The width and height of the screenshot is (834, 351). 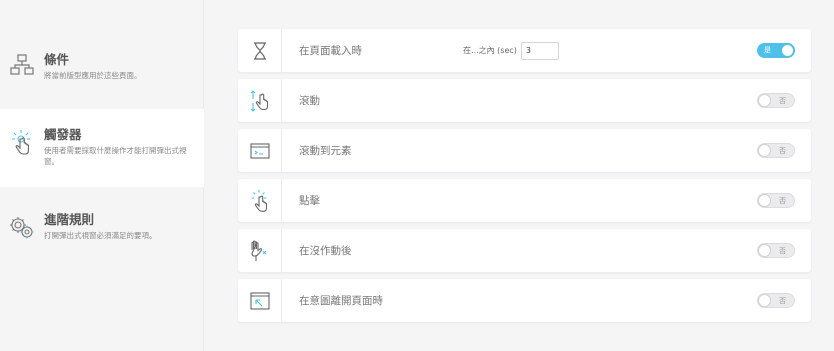 What do you see at coordinates (22, 226) in the screenshot?
I see `gears-icon` at bounding box center [22, 226].